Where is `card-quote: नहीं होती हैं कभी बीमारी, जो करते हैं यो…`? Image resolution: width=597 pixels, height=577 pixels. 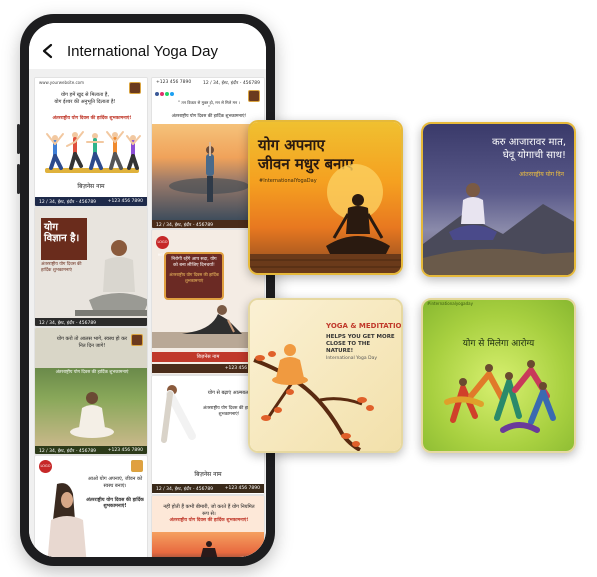 card-quote: नहीं होती हैं कभी बीमारी, जो करते हैं यो… is located at coordinates (209, 510).